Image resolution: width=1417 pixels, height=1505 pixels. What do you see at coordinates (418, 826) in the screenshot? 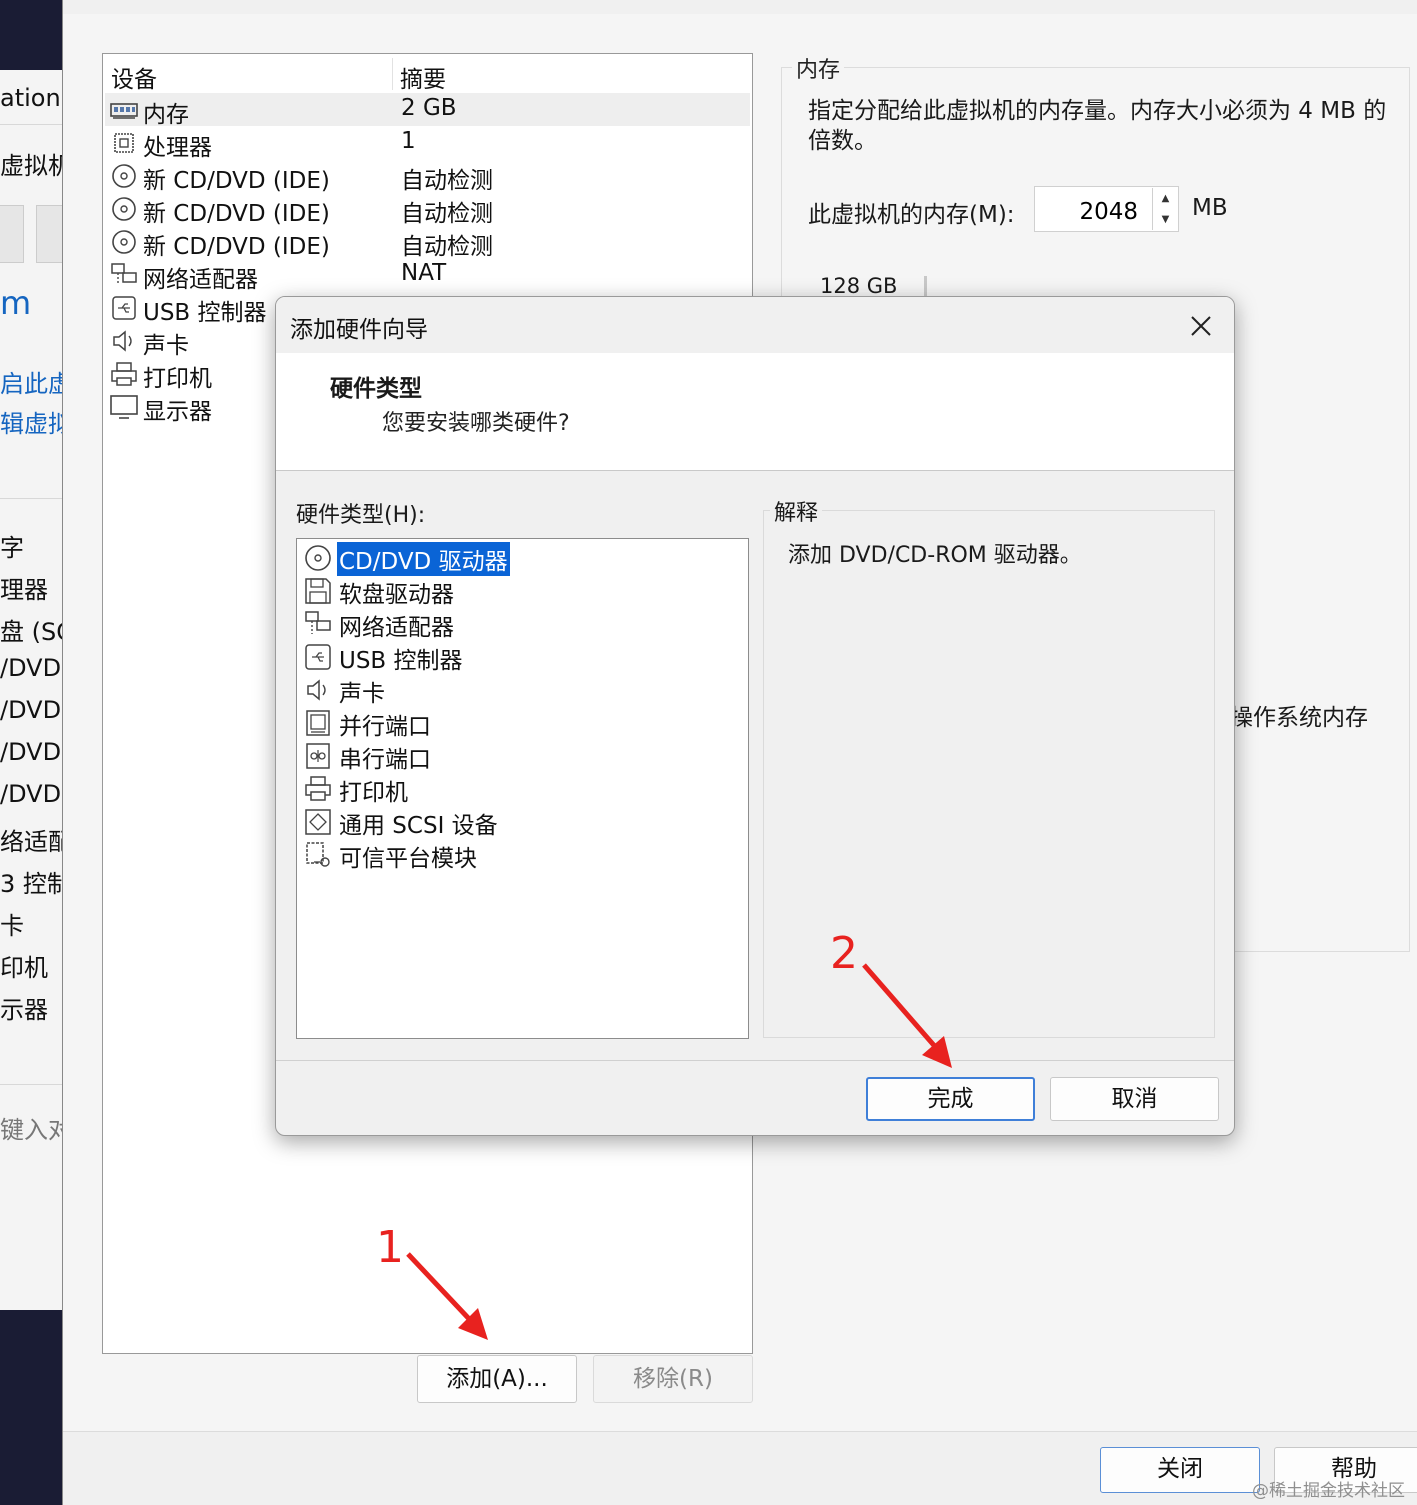
I see `hardware-item-label: 通用 SCSI 设备` at bounding box center [418, 826].